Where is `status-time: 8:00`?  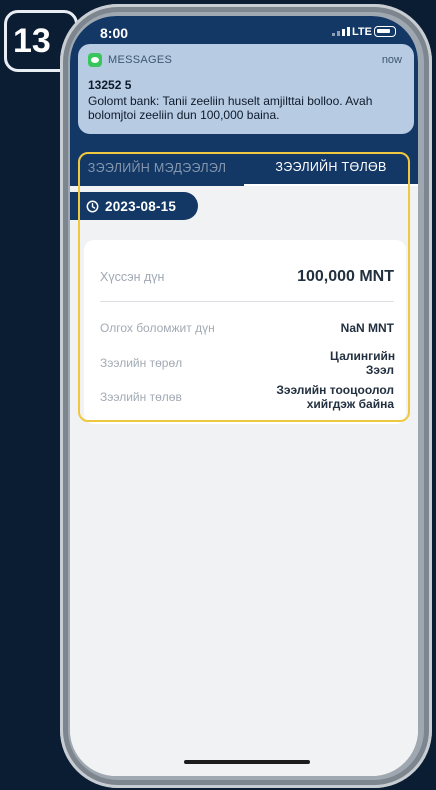 status-time: 8:00 is located at coordinates (114, 33).